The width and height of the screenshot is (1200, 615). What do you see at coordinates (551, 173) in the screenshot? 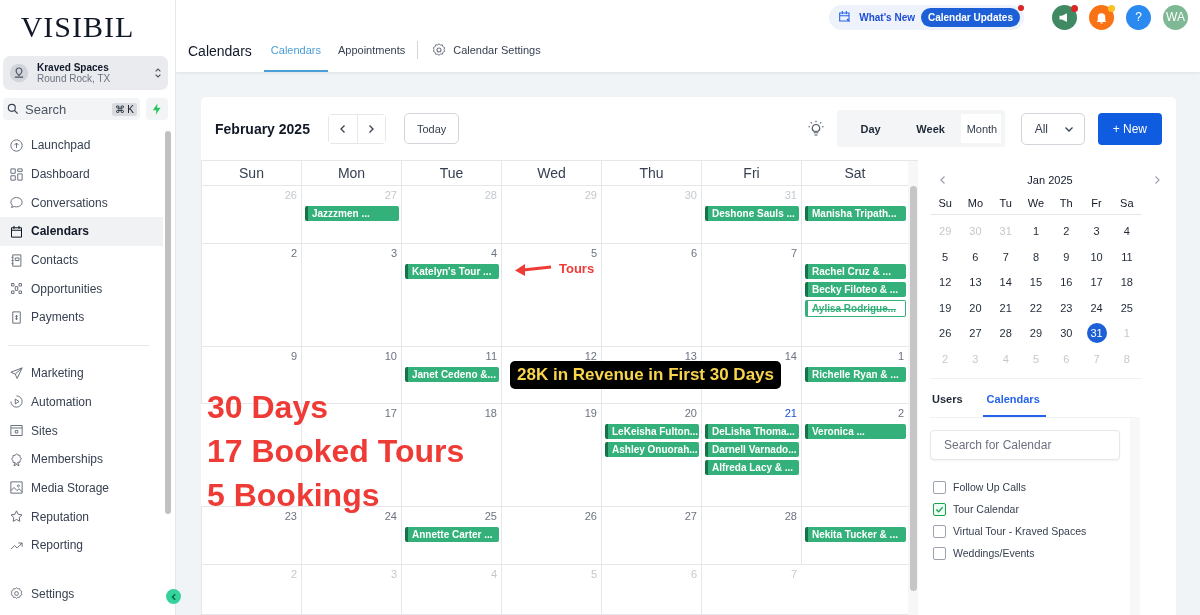
I see `weekday-header: Wed` at bounding box center [551, 173].